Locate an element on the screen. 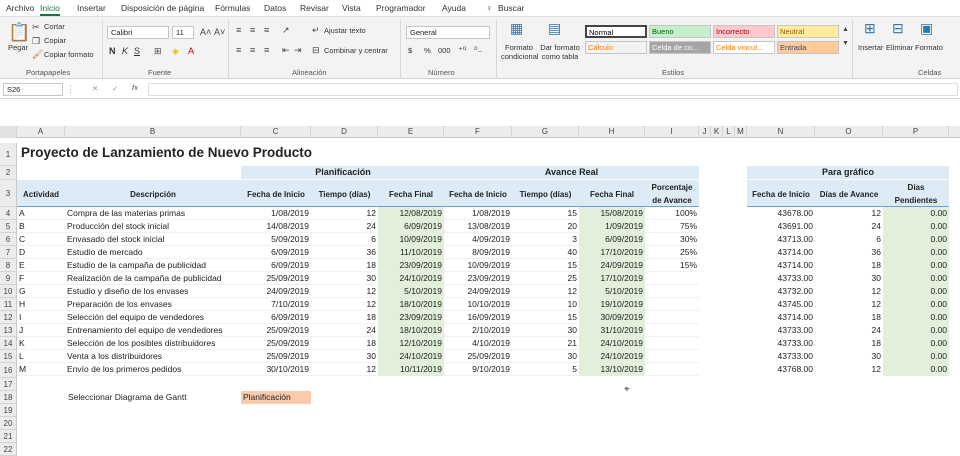  format-cells-icon: ▣ is located at coordinates (926, 28).